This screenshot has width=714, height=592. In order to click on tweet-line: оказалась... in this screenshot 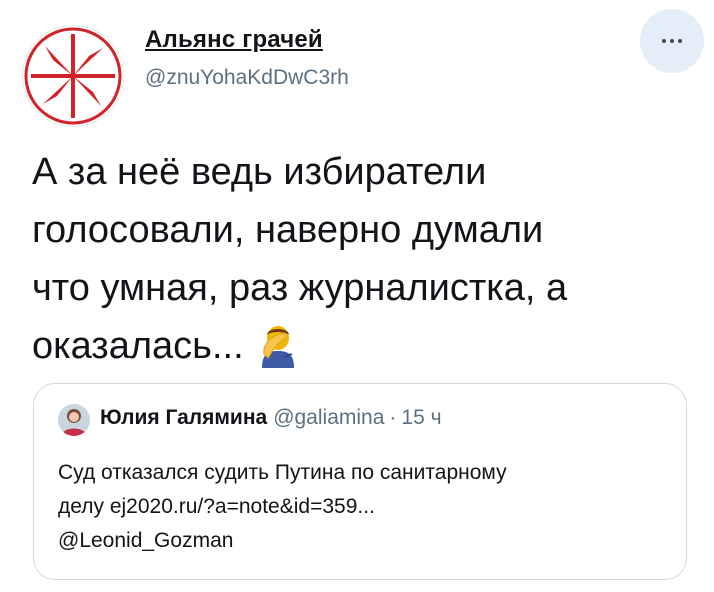, I will do `click(138, 346)`.